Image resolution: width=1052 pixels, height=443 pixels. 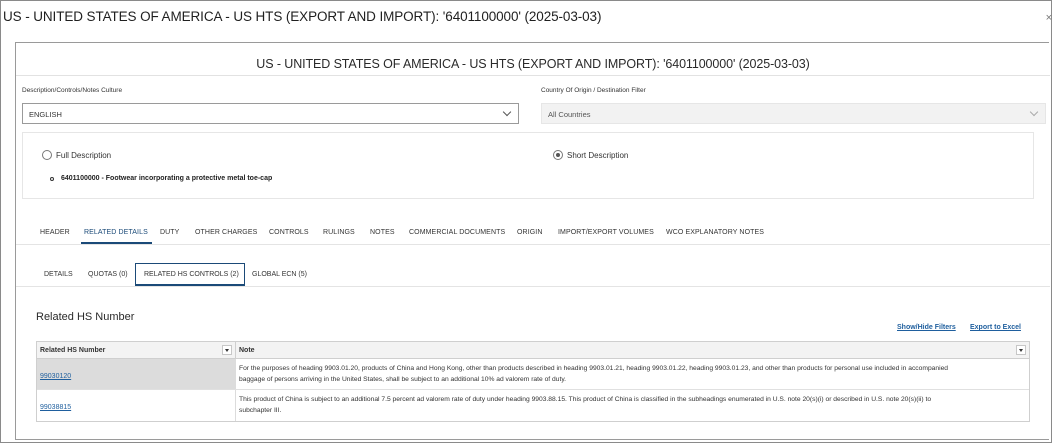 I want to click on culture-select: ENGLISH, so click(x=270, y=113).